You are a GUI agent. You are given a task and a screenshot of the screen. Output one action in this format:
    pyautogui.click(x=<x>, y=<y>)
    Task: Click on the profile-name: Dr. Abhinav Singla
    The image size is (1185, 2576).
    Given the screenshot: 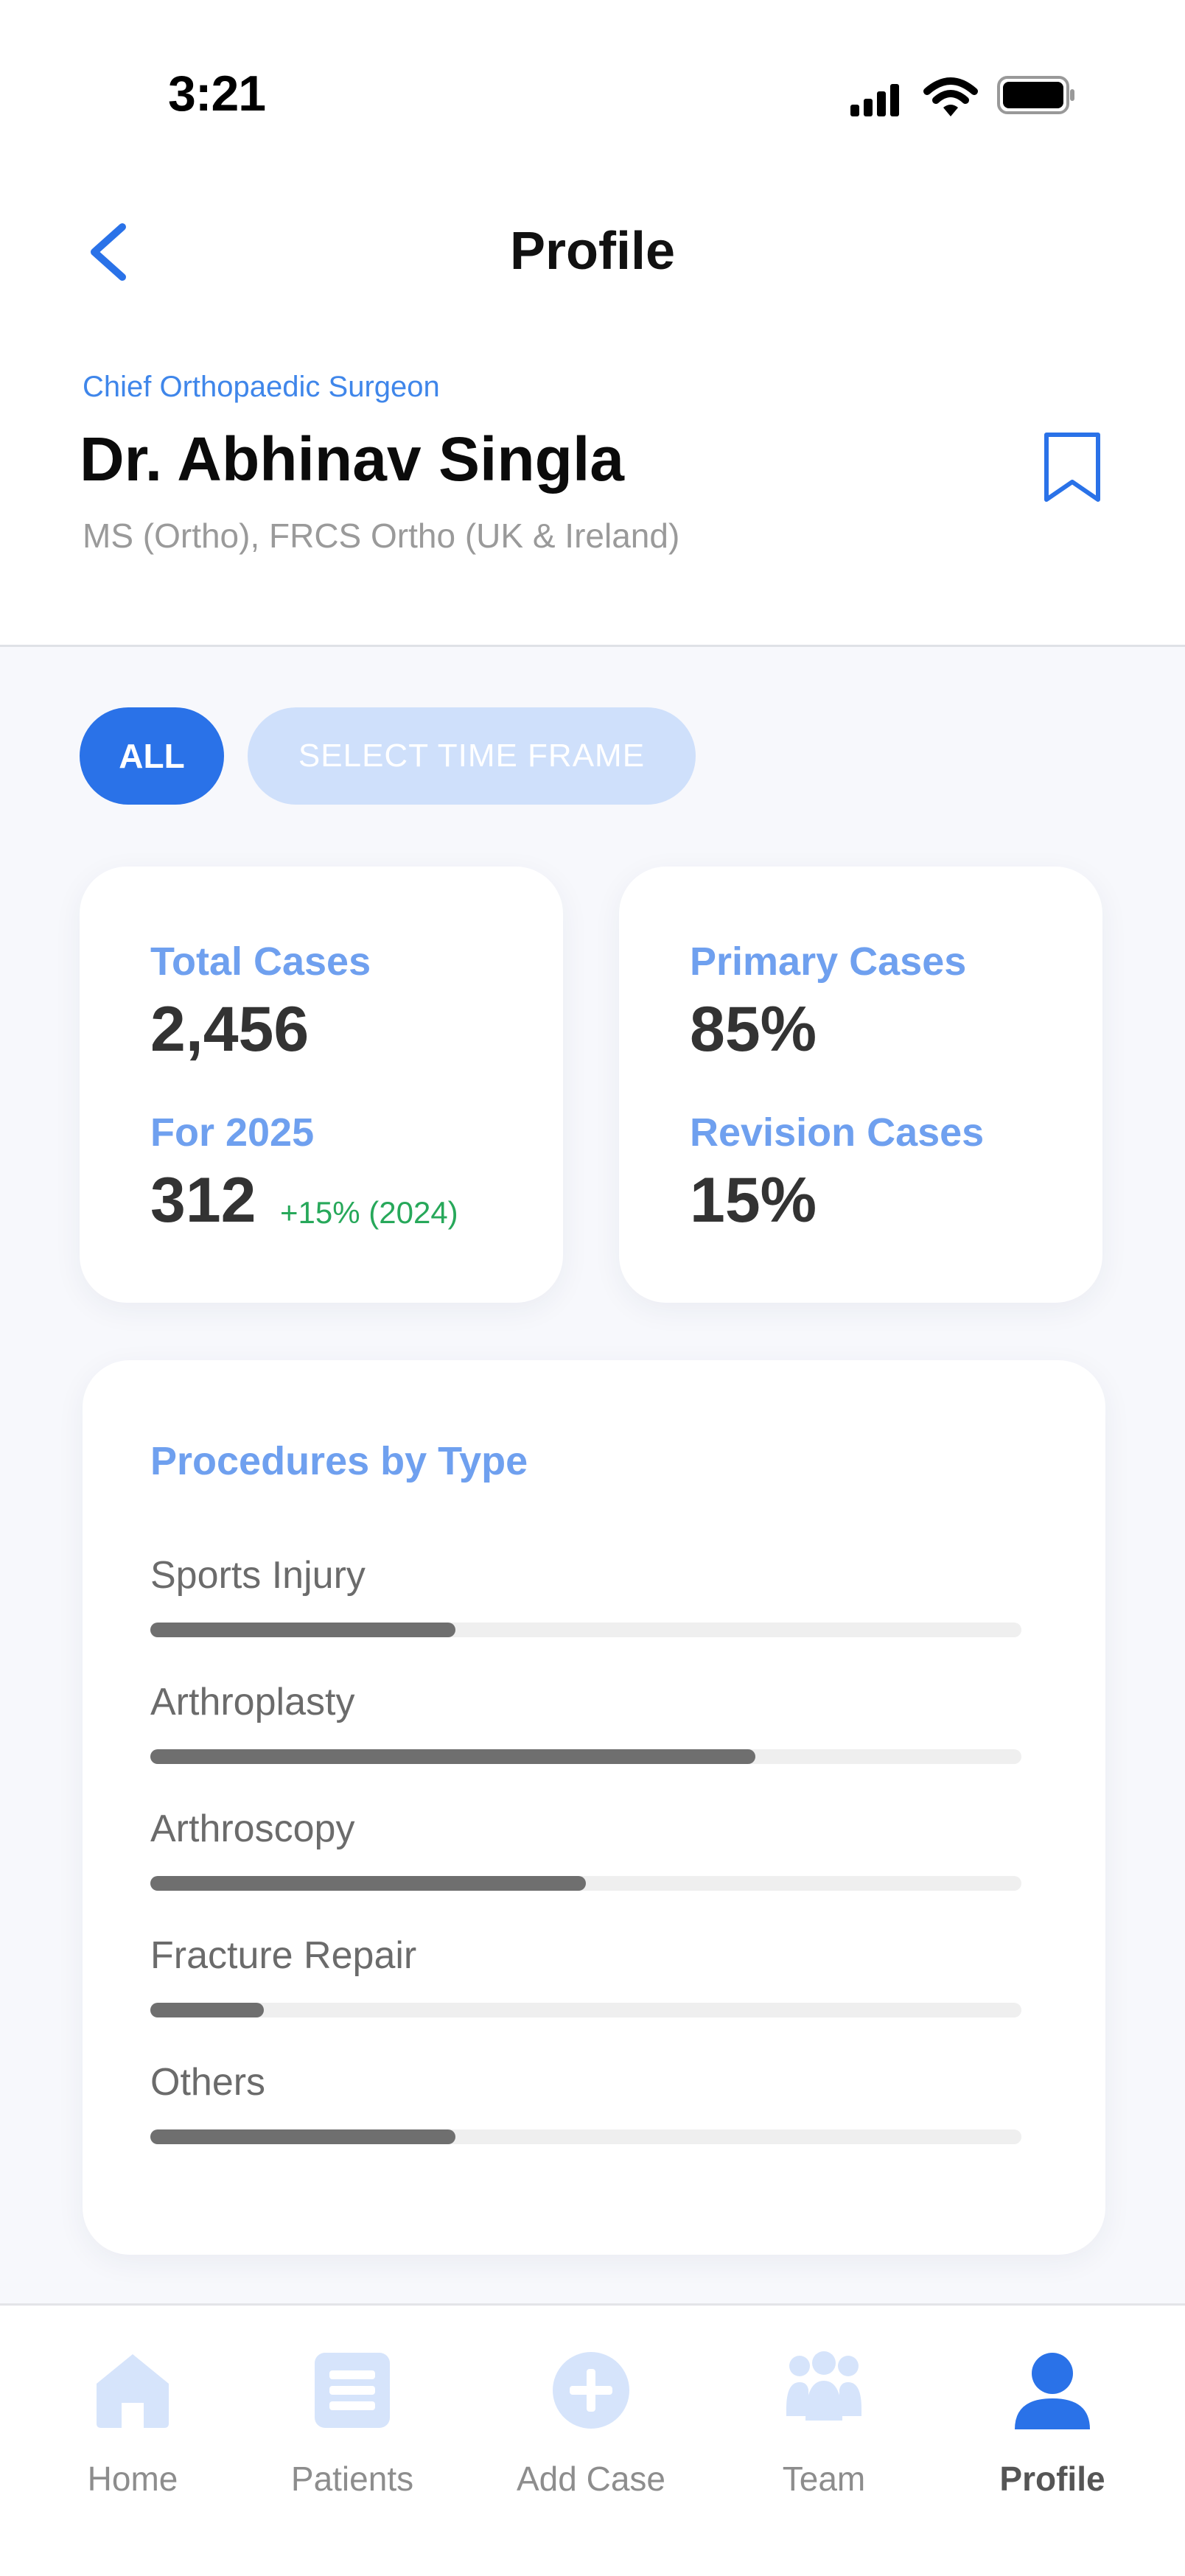 What is the action you would take?
    pyautogui.click(x=352, y=459)
    